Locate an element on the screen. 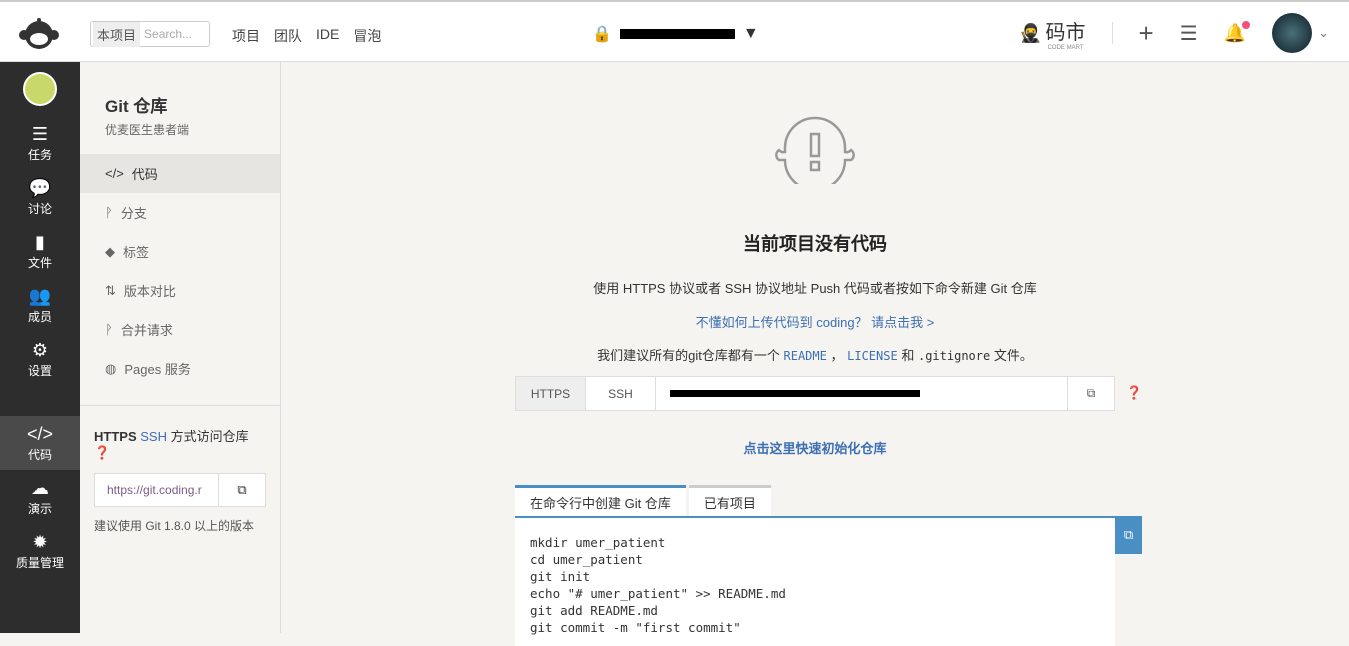 The image size is (1349, 646). copy-url-button: ⧉ is located at coordinates (1091, 393).